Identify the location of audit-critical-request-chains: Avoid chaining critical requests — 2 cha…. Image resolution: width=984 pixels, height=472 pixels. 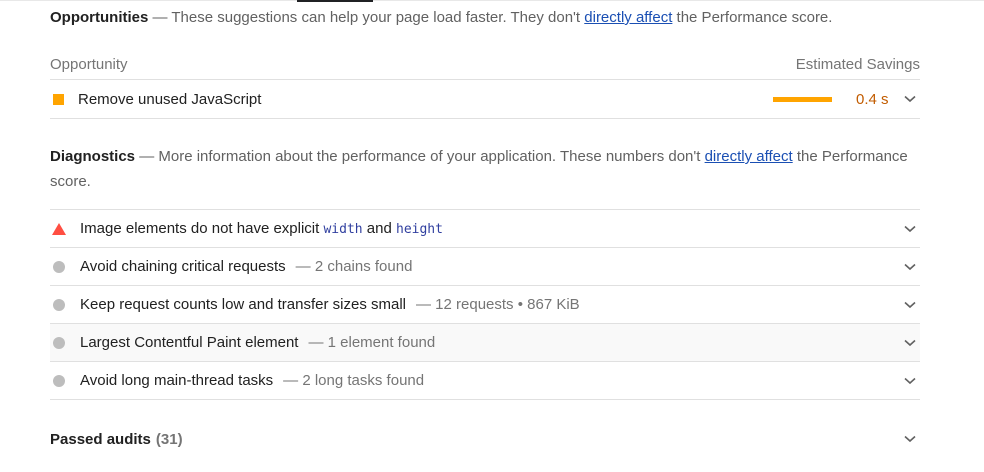
(485, 267).